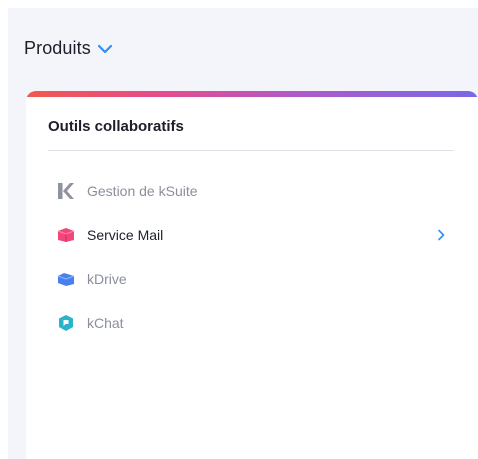 The height and width of the screenshot is (459, 478). I want to click on panel-divider, so click(251, 150).